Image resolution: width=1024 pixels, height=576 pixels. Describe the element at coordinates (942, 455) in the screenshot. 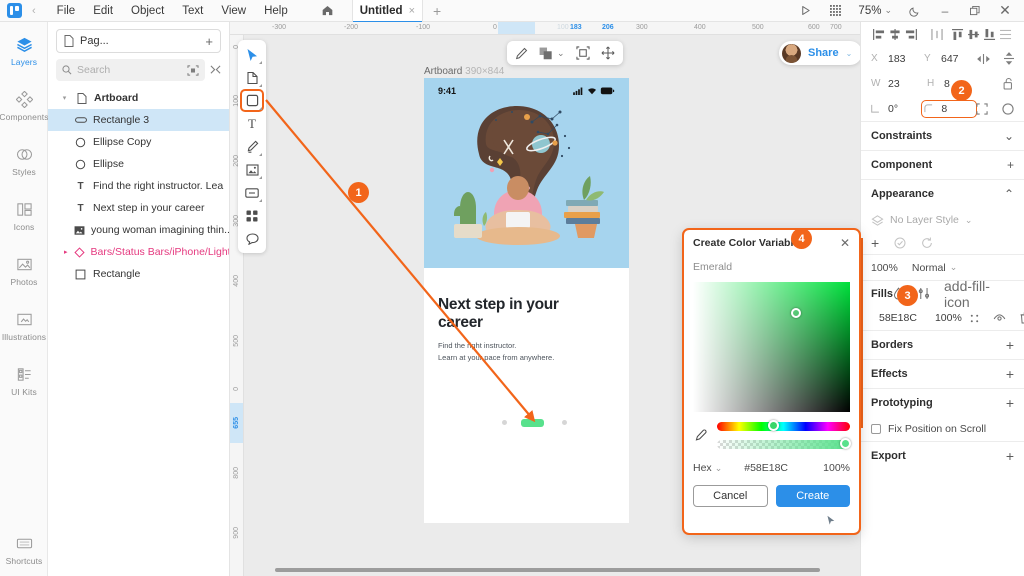

I see `section-export: Export +` at that location.